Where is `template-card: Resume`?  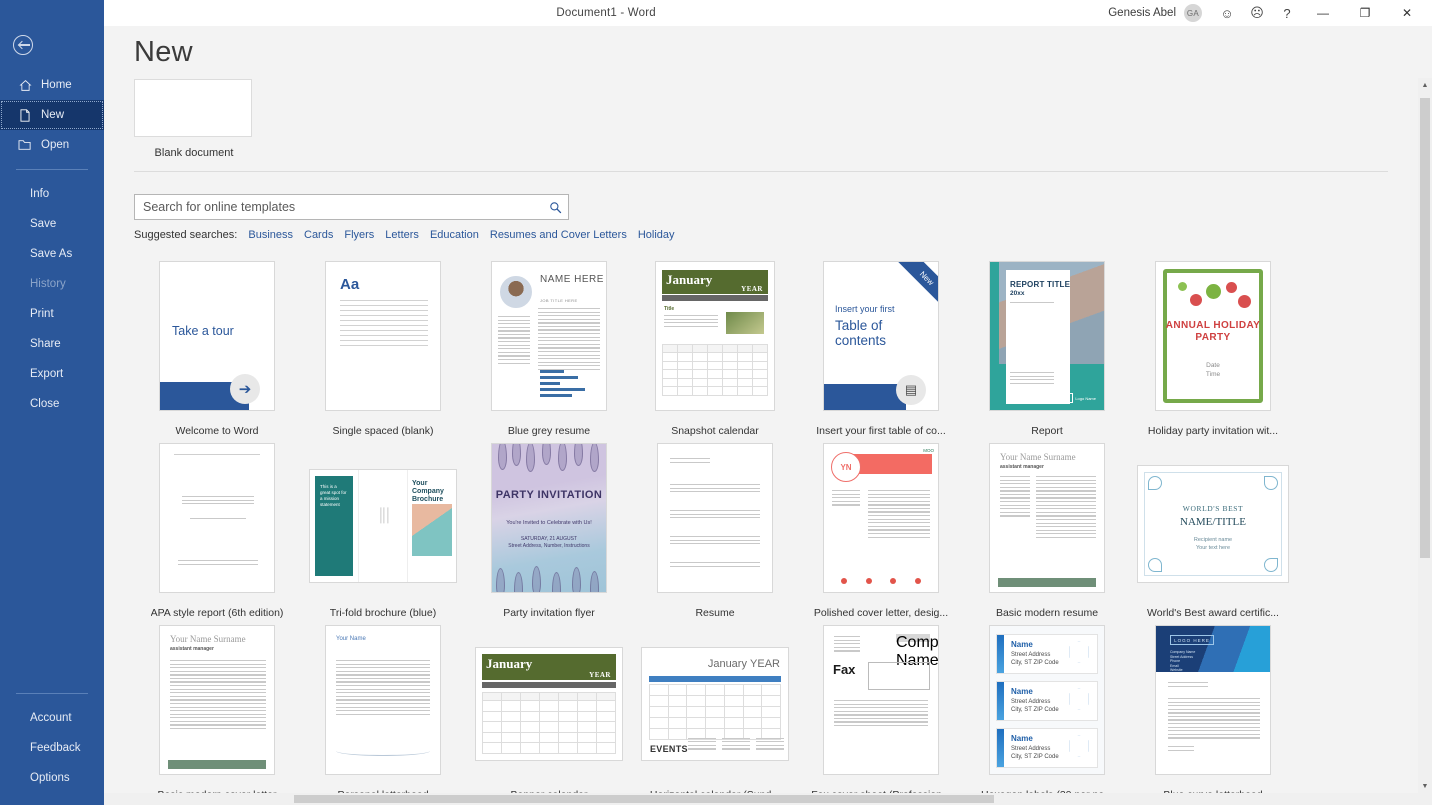 template-card: Resume is located at coordinates (715, 530).